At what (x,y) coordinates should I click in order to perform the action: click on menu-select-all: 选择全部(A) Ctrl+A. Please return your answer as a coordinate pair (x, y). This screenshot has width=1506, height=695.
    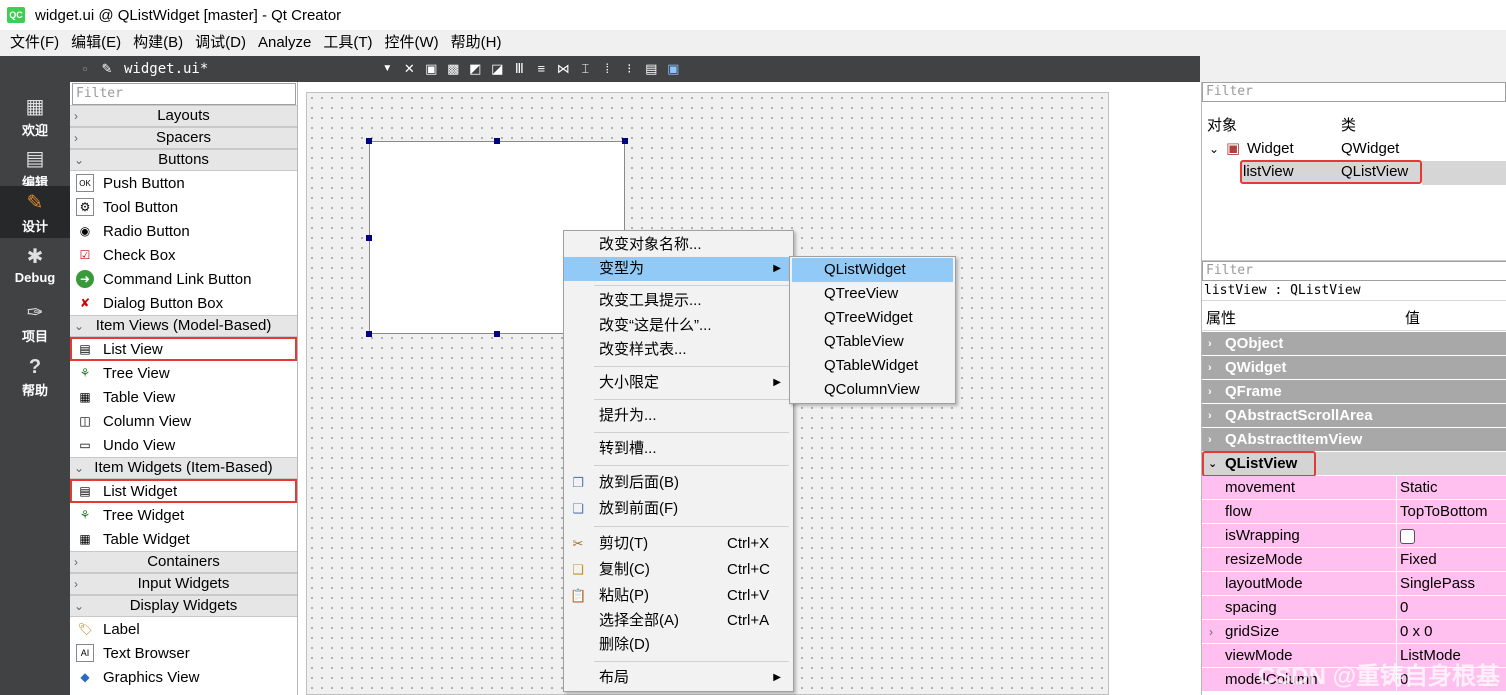
    Looking at the image, I should click on (678, 621).